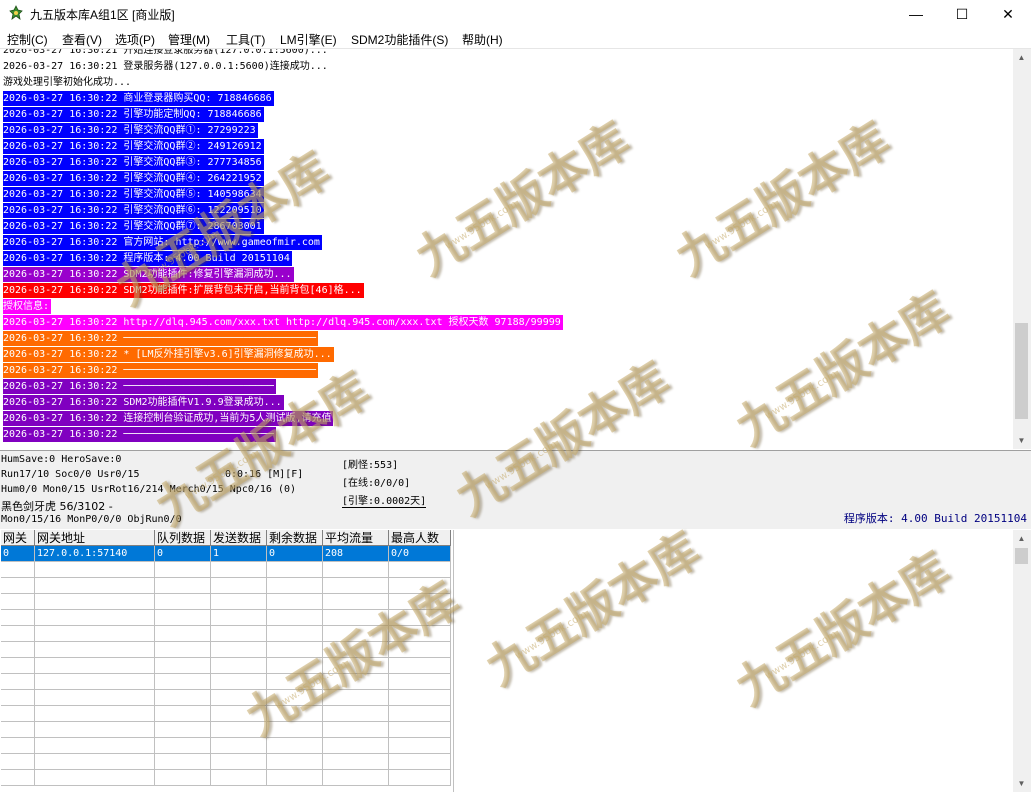  What do you see at coordinates (356, 538) in the screenshot?
I see `column-header: 平均流量` at bounding box center [356, 538].